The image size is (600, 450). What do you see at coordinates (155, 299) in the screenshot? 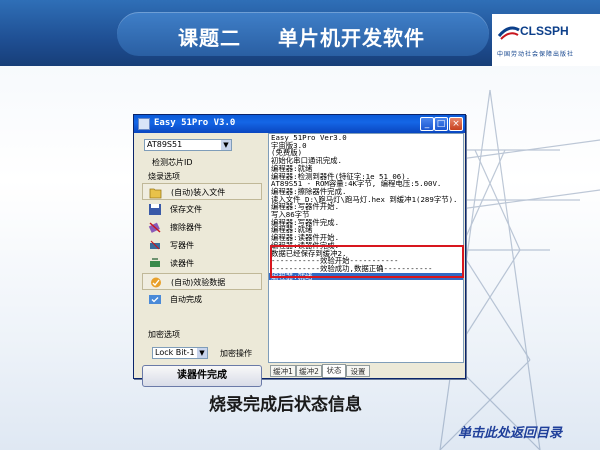
I see `auto-complete-icon` at bounding box center [155, 299].